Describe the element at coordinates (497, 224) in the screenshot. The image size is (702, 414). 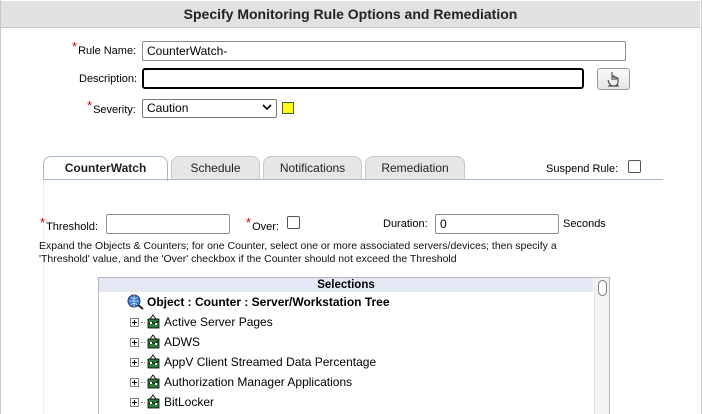
I see `duration-input` at that location.